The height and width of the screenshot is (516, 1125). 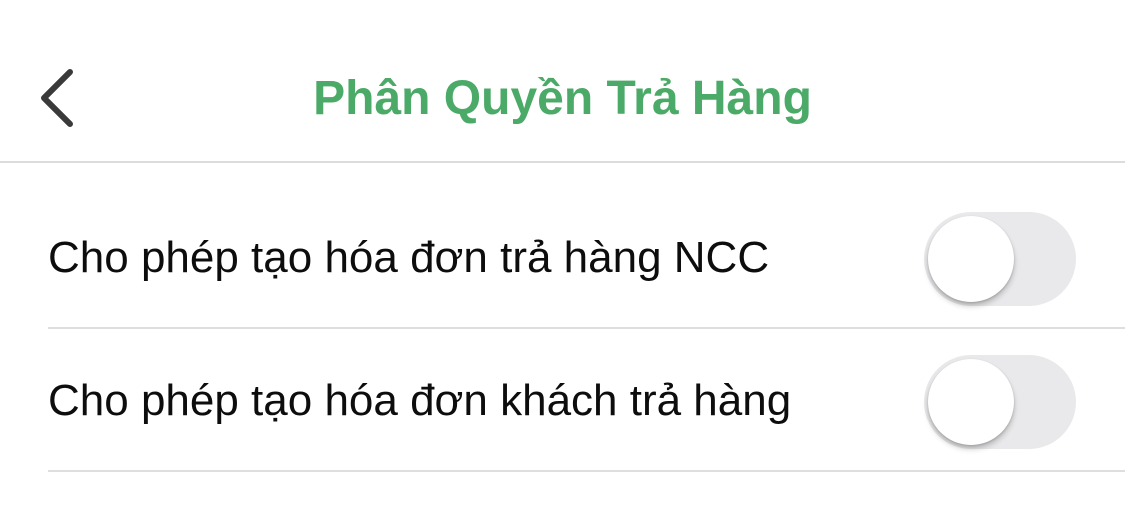 I want to click on page-title: Phân Quyền Trả Hàng, so click(x=562, y=98).